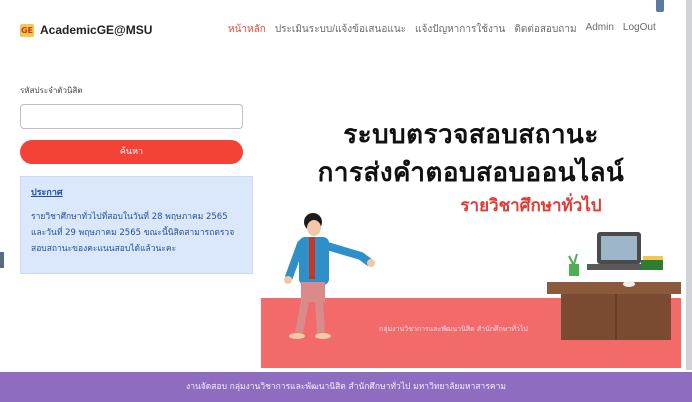 Image resolution: width=692 pixels, height=402 pixels. I want to click on brand-name: AcademicGE@MSU, so click(96, 30).